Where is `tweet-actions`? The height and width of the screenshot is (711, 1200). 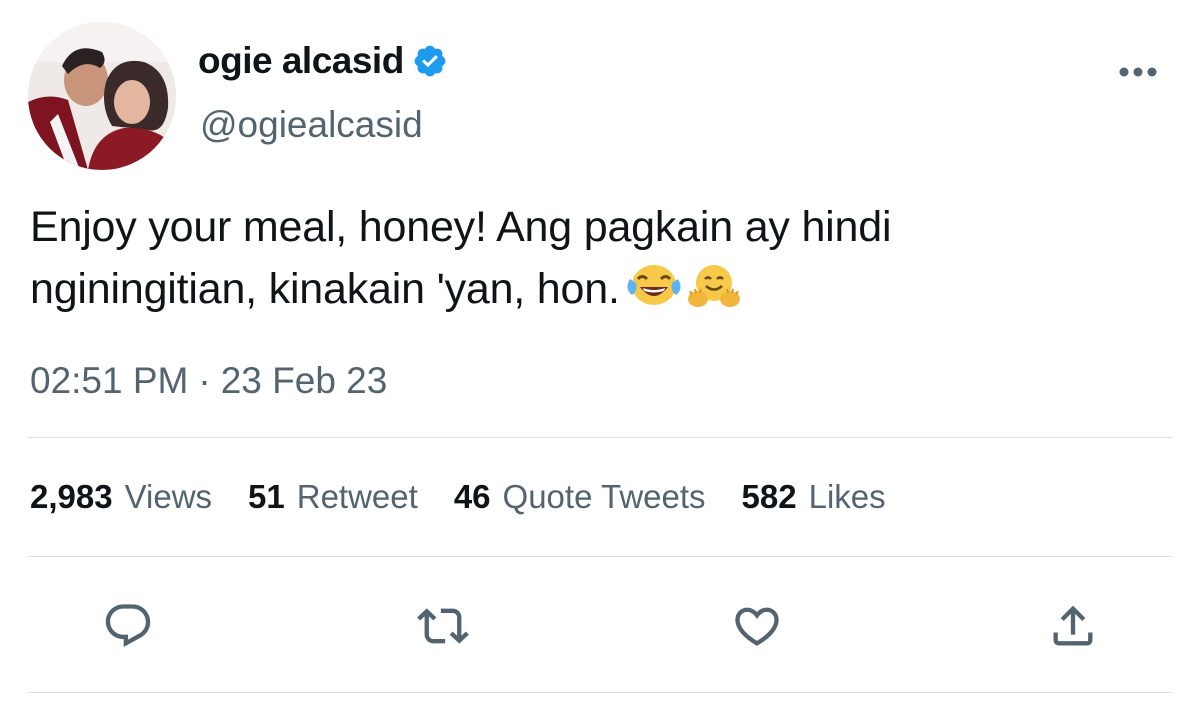
tweet-actions is located at coordinates (600, 626).